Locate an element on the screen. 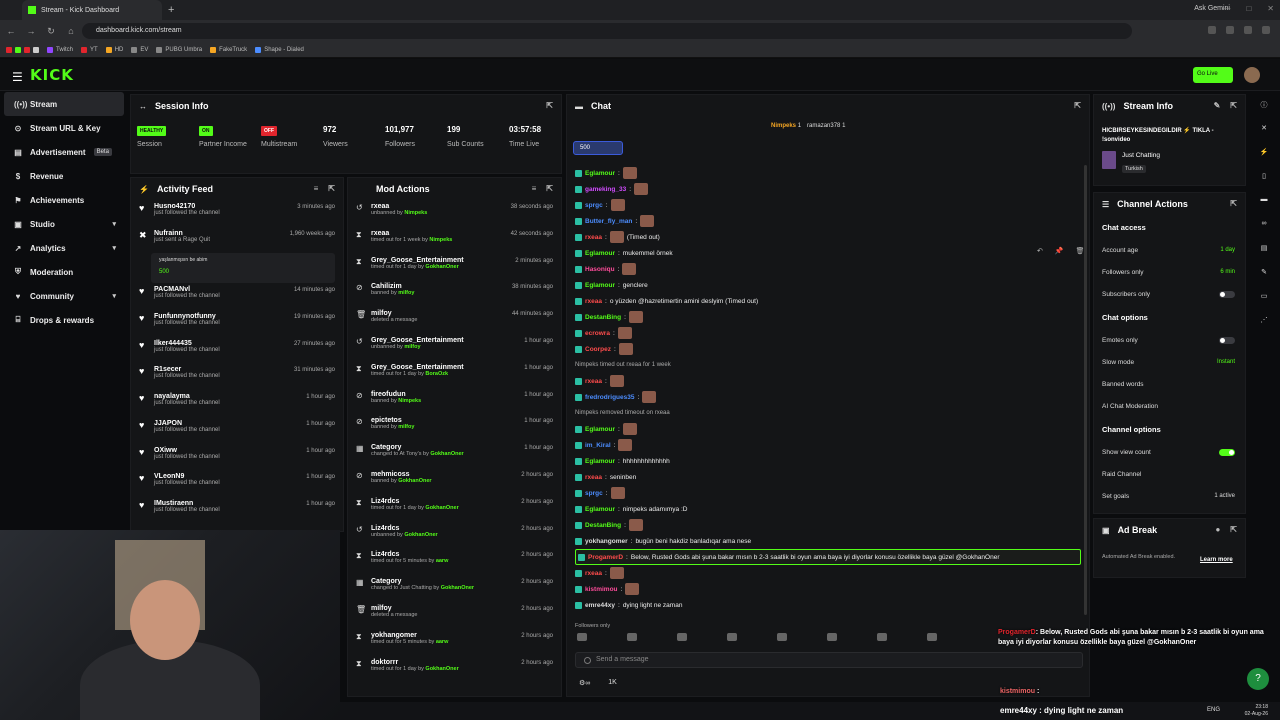  subscribers-only-toggle is located at coordinates (1227, 294).